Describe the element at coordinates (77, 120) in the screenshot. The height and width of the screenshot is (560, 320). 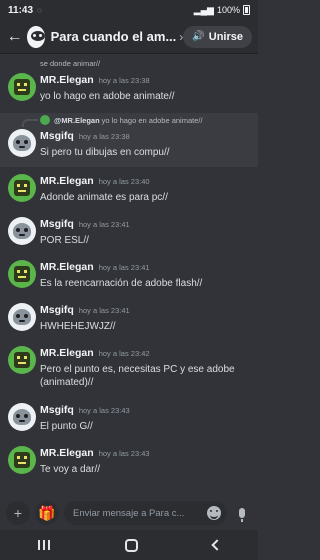
I see `reply-author: @MR.Elegan` at that location.